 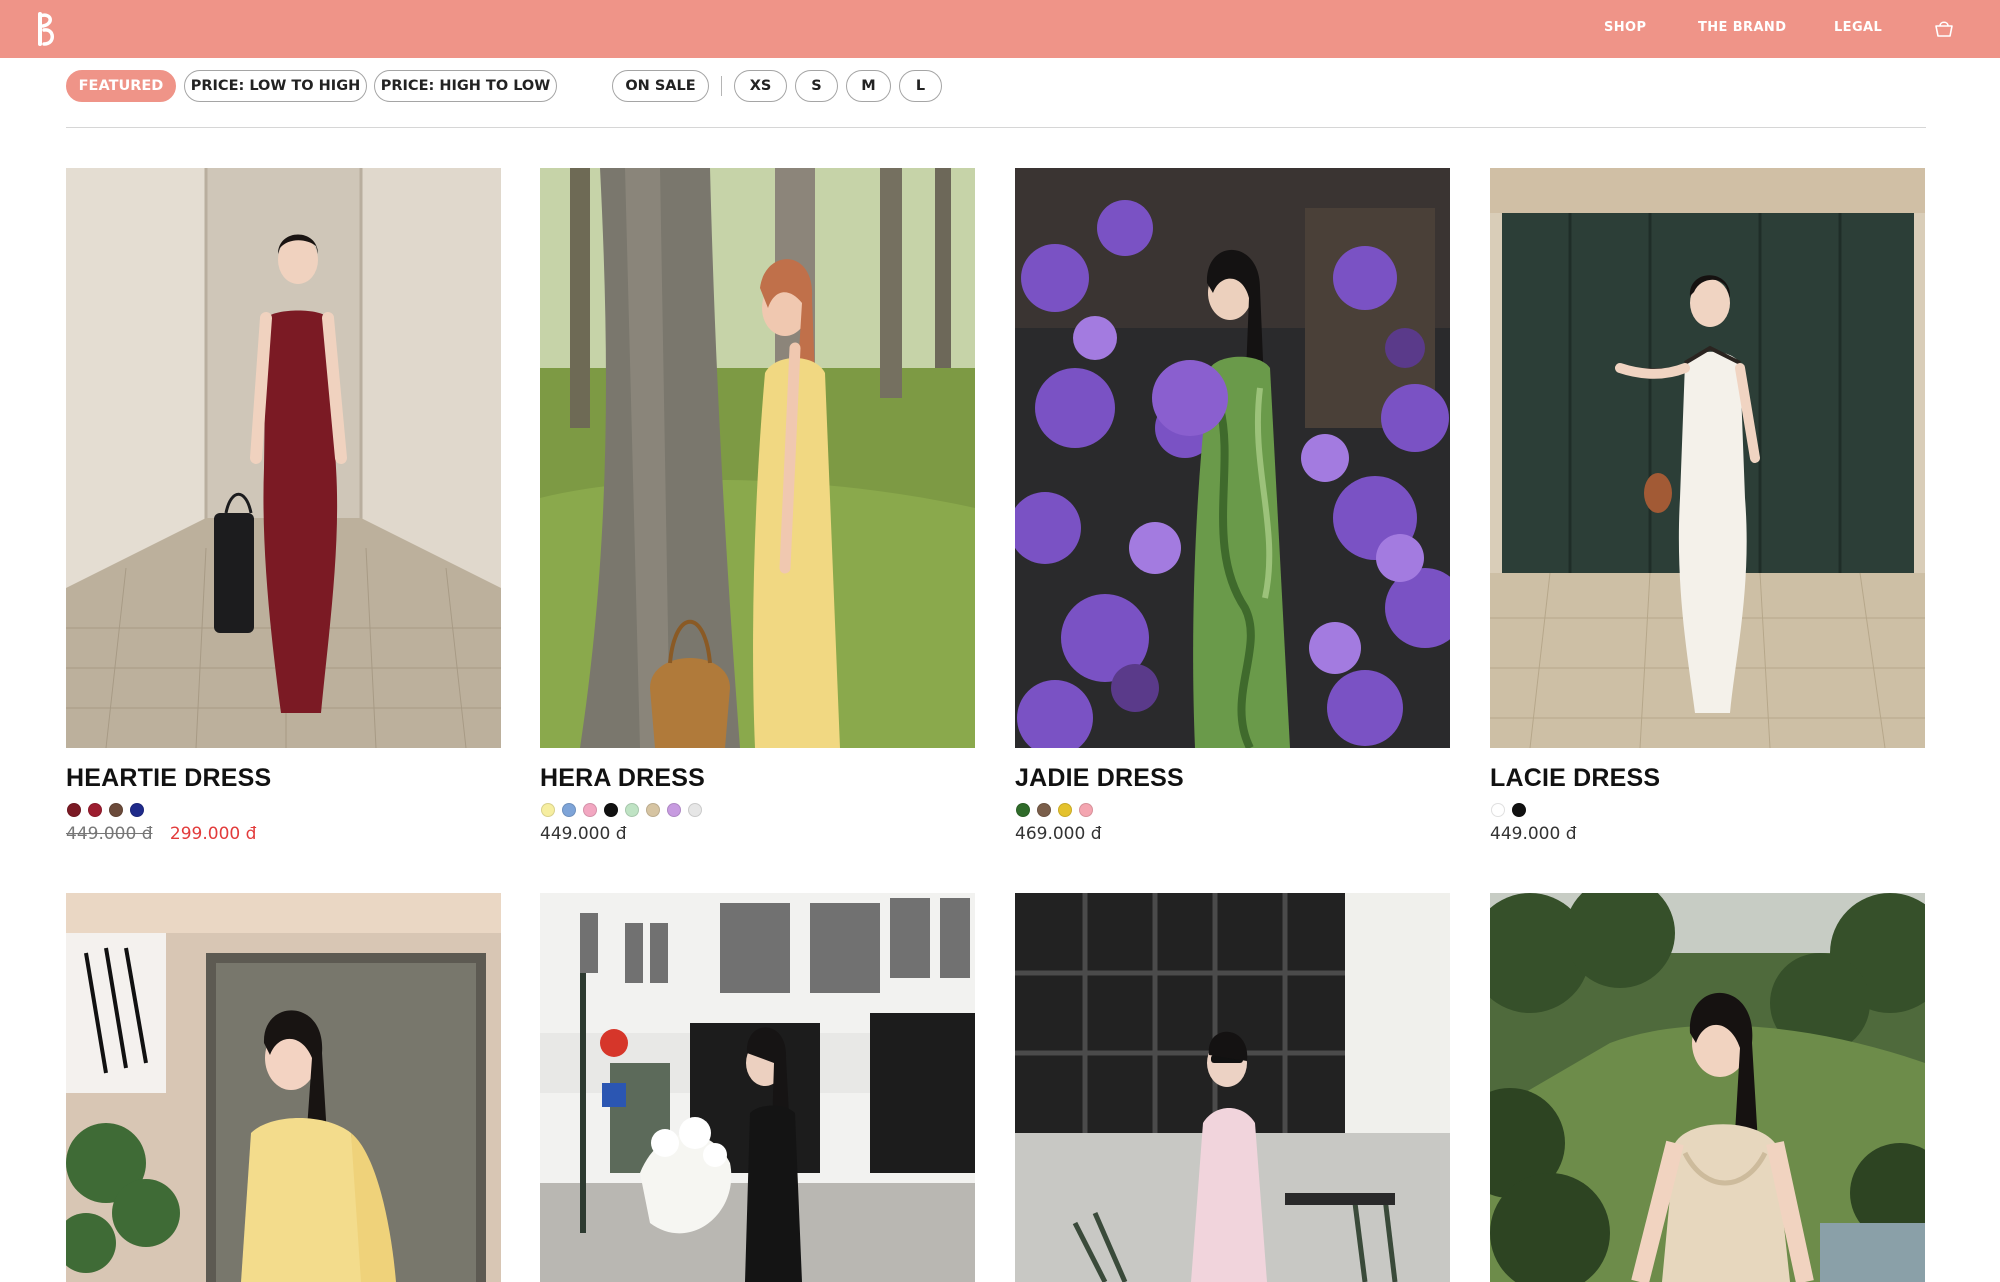 What do you see at coordinates (721, 86) in the screenshot?
I see `filter-divider` at bounding box center [721, 86].